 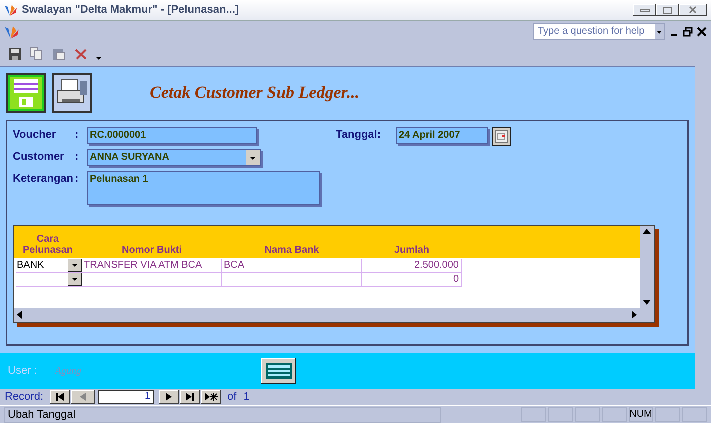 What do you see at coordinates (641, 414) in the screenshot?
I see `num-lock-indicator: NUM` at bounding box center [641, 414].